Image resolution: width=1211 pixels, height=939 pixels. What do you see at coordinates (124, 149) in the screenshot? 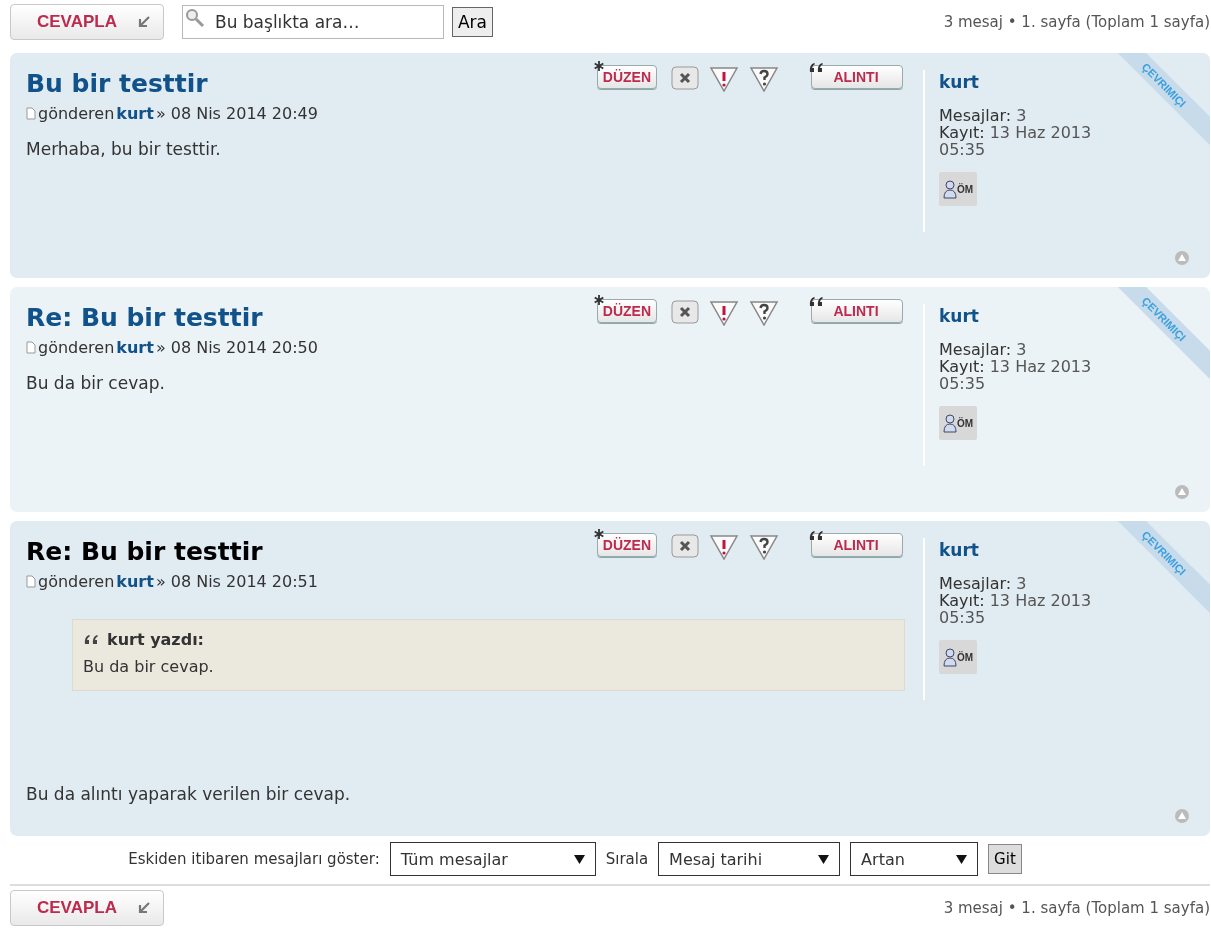
I see `post-text: Merhaba, bu bir testtir.` at bounding box center [124, 149].